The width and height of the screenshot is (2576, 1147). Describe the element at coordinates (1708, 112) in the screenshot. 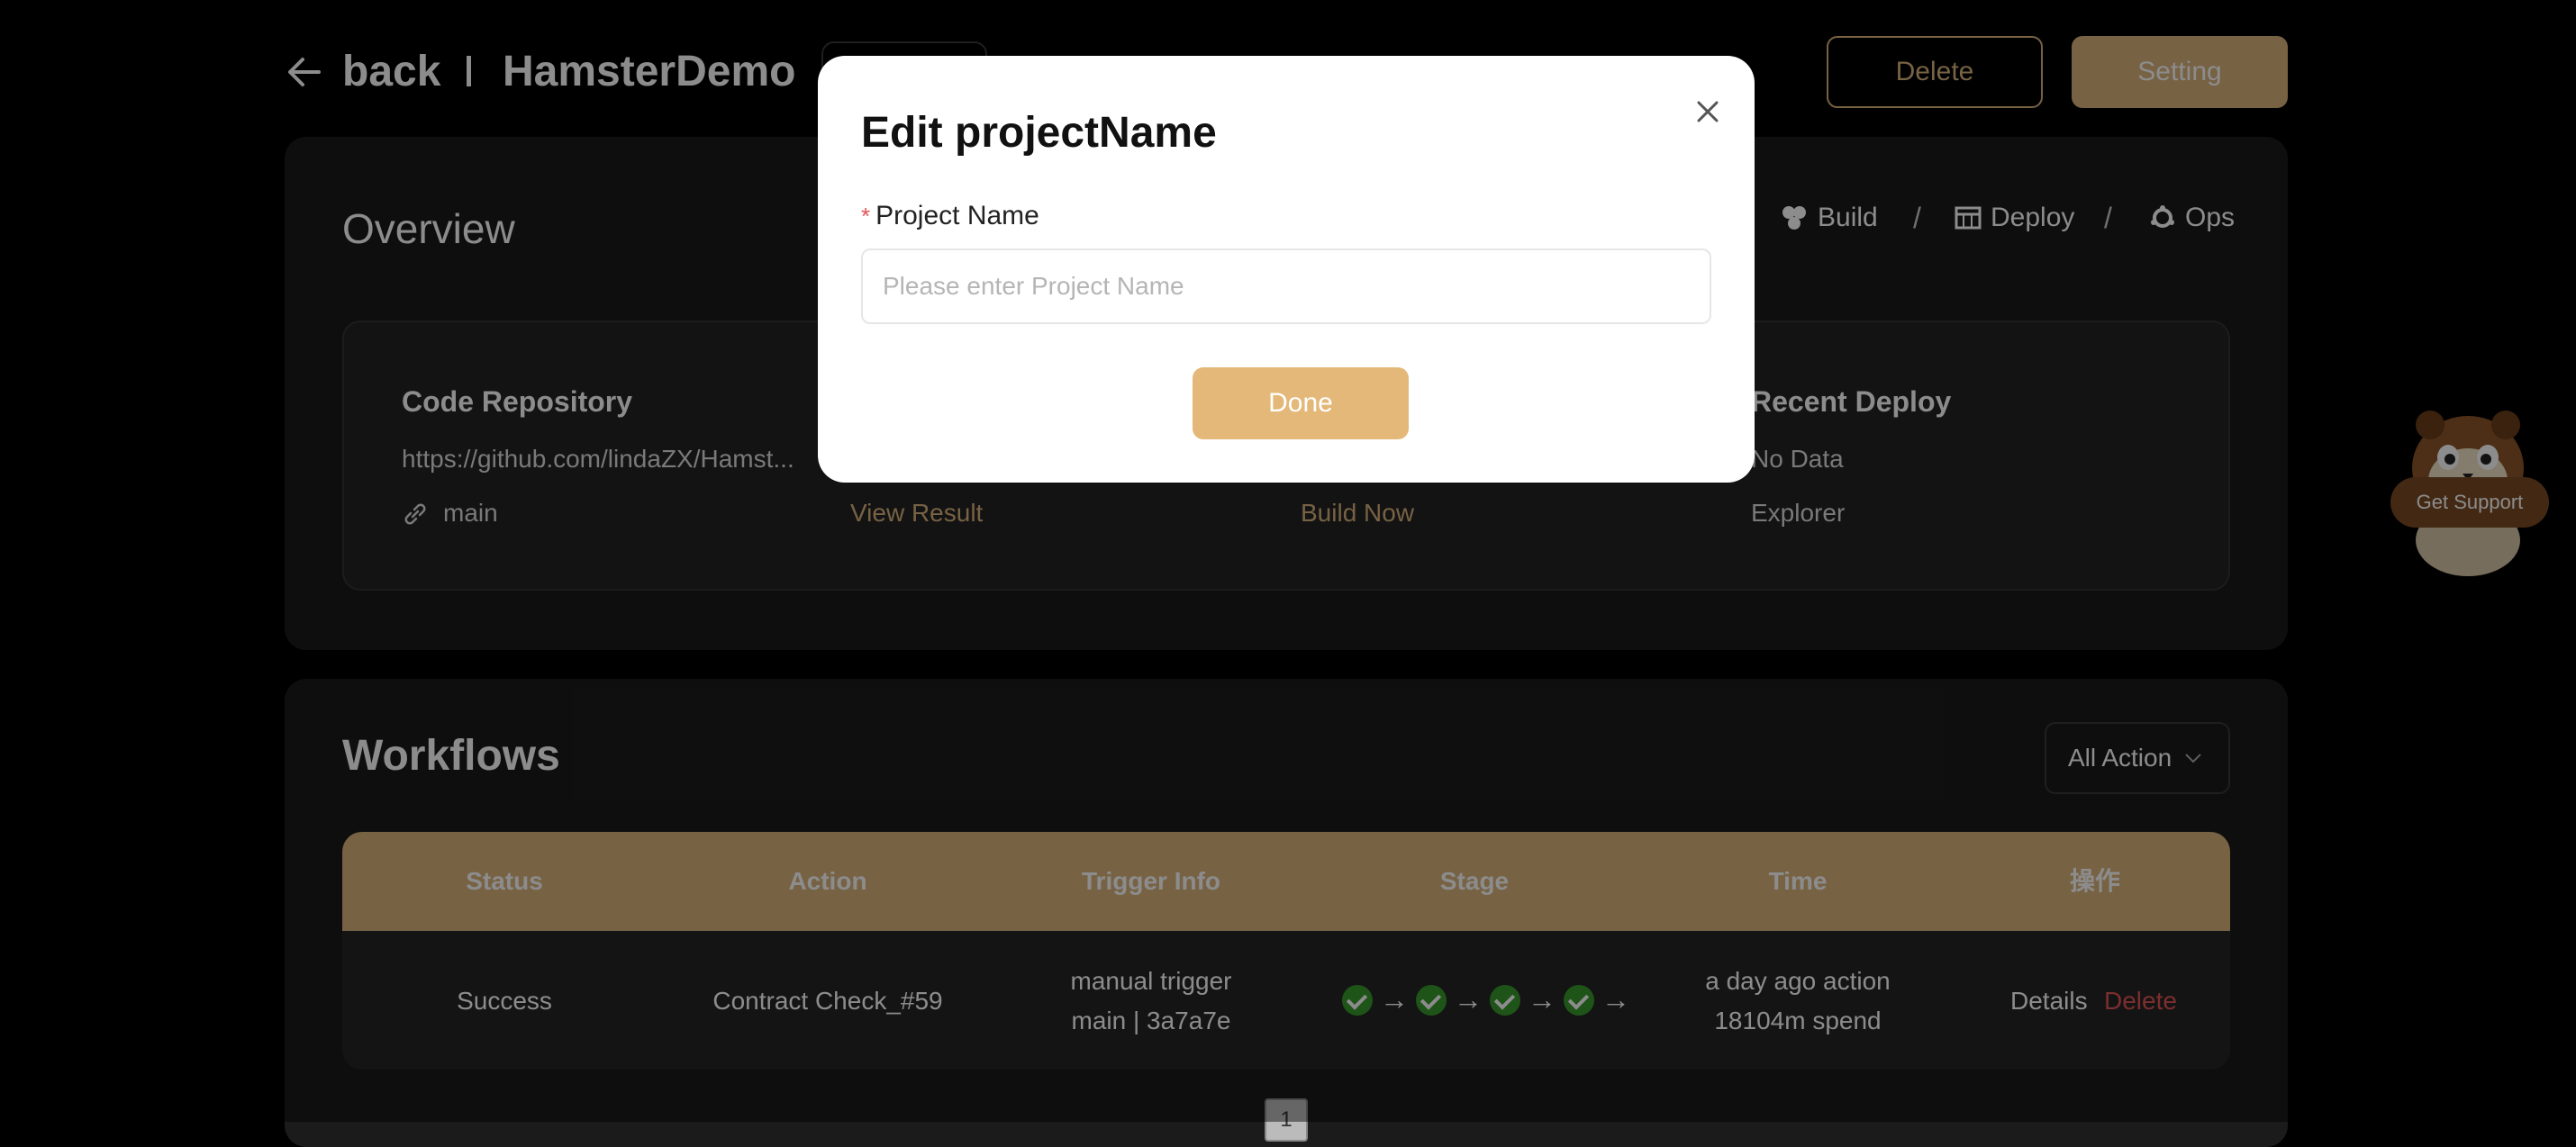

I see `close-icon` at that location.